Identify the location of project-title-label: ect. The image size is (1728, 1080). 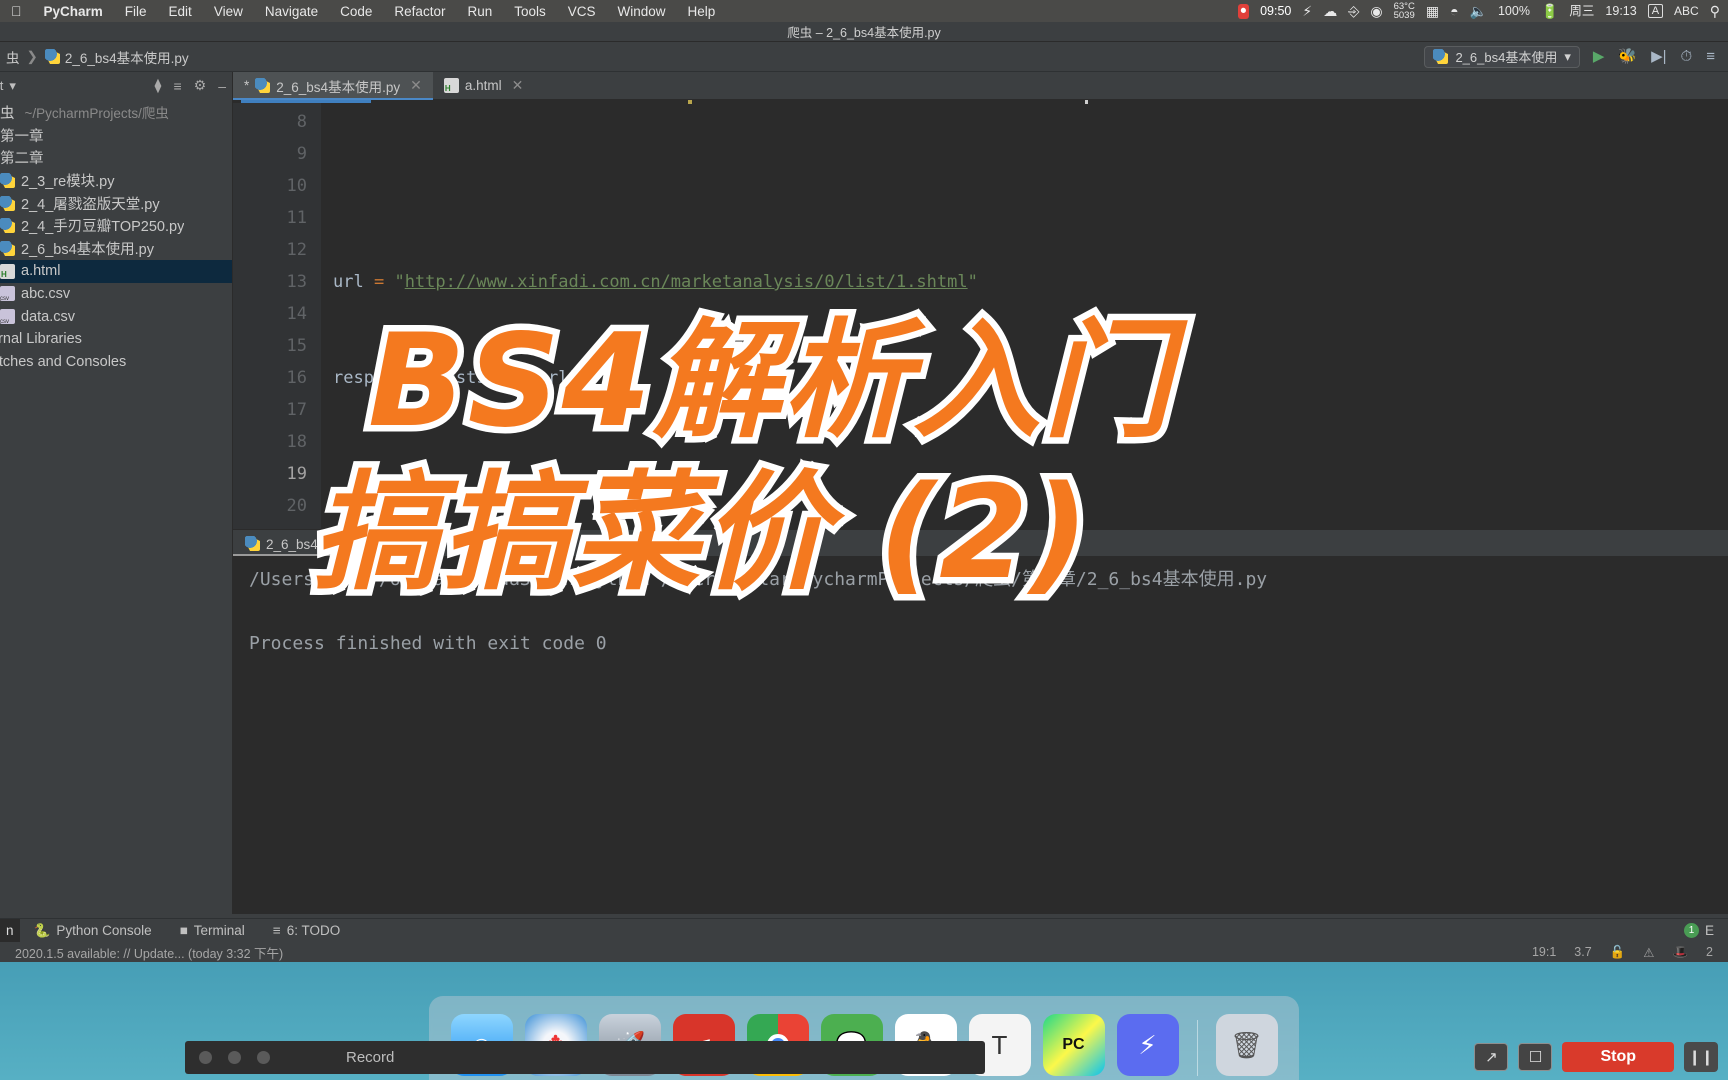
(2, 85).